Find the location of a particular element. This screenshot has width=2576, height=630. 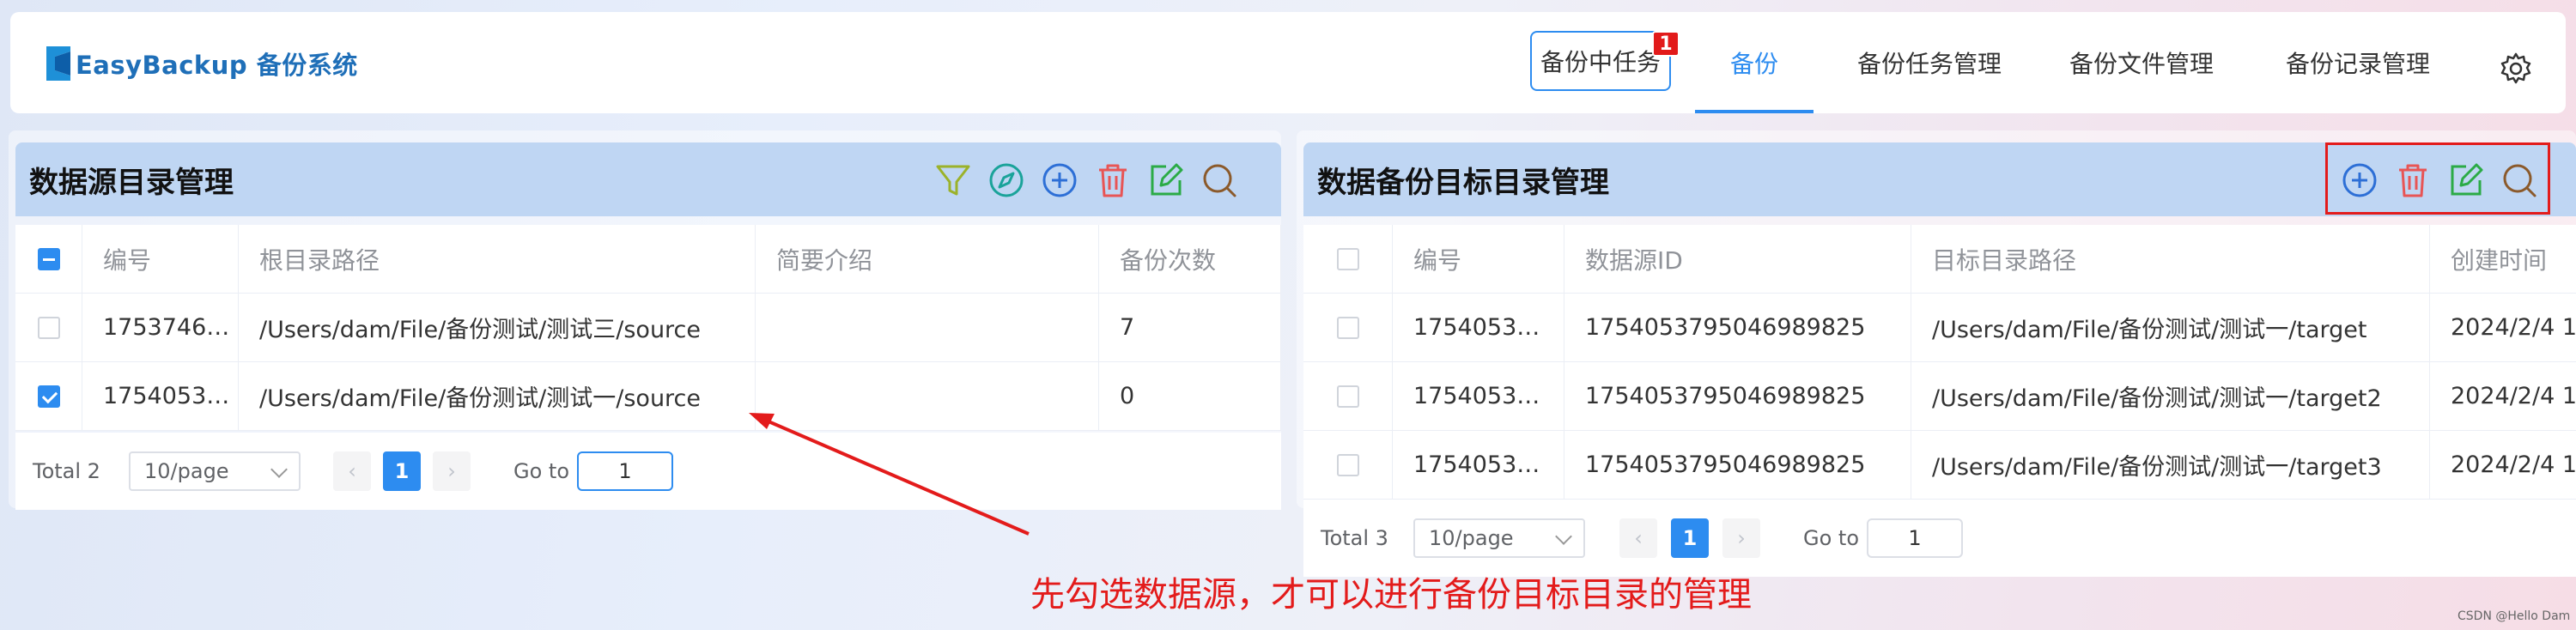

backup-running-tasks-button: 备份中任务 is located at coordinates (1601, 61).